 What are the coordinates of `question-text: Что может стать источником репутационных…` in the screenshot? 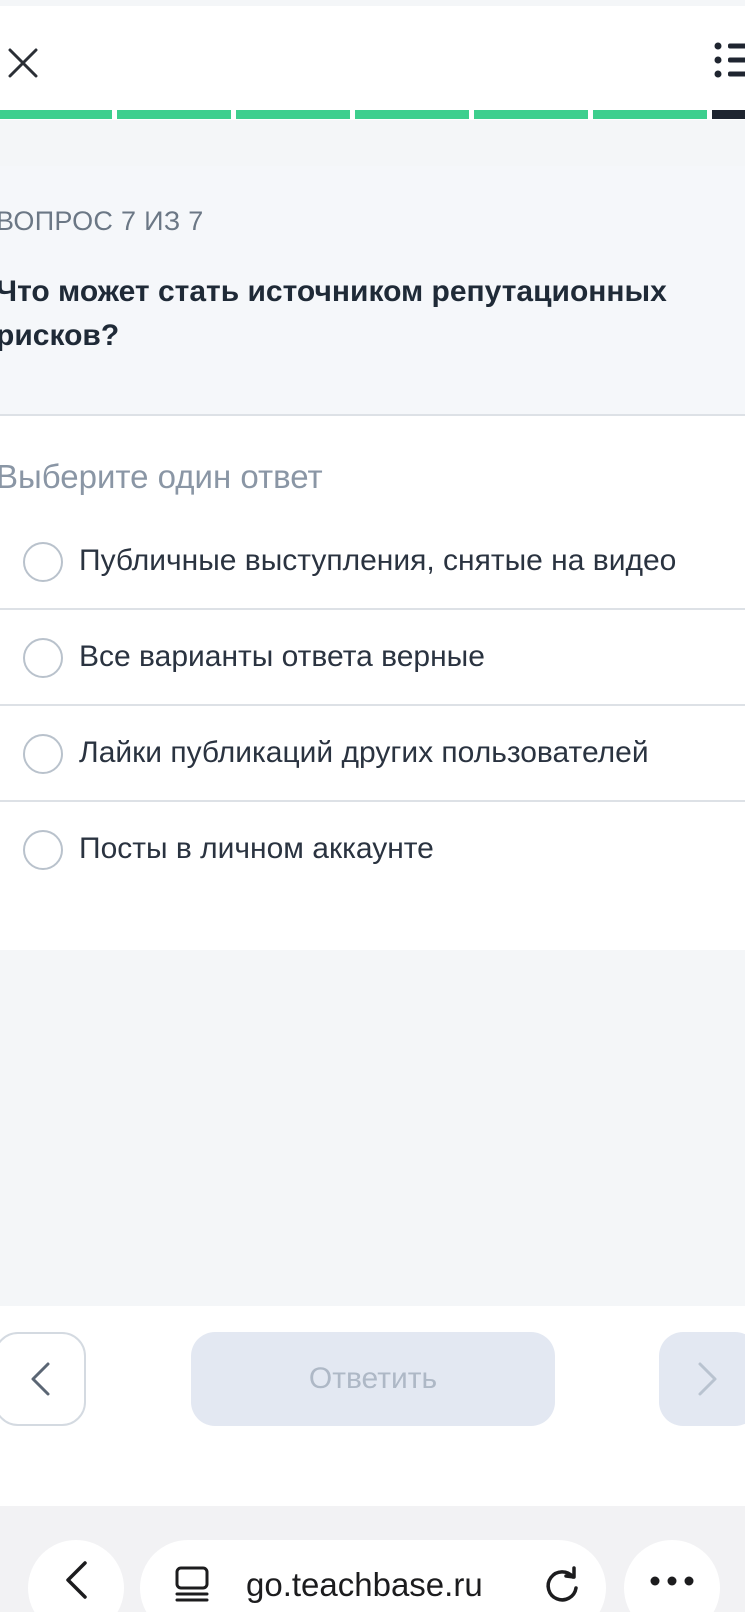 It's located at (333, 313).